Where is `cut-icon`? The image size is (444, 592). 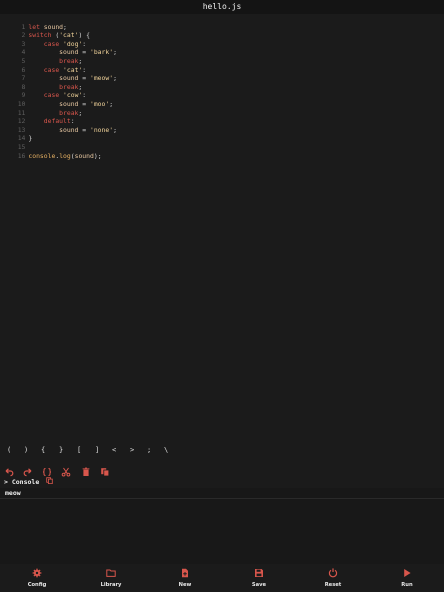 cut-icon is located at coordinates (67, 469).